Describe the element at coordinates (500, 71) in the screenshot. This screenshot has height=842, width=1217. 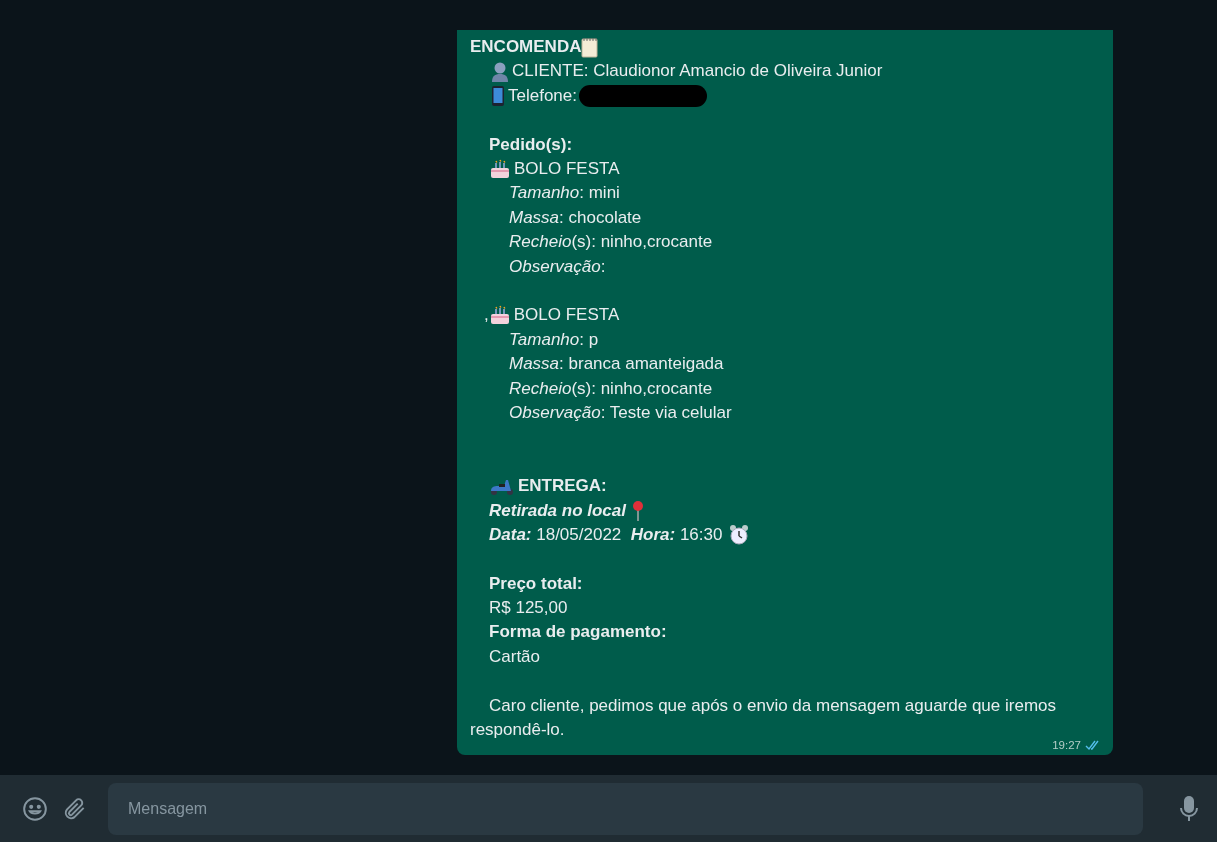
I see `person-icon` at that location.